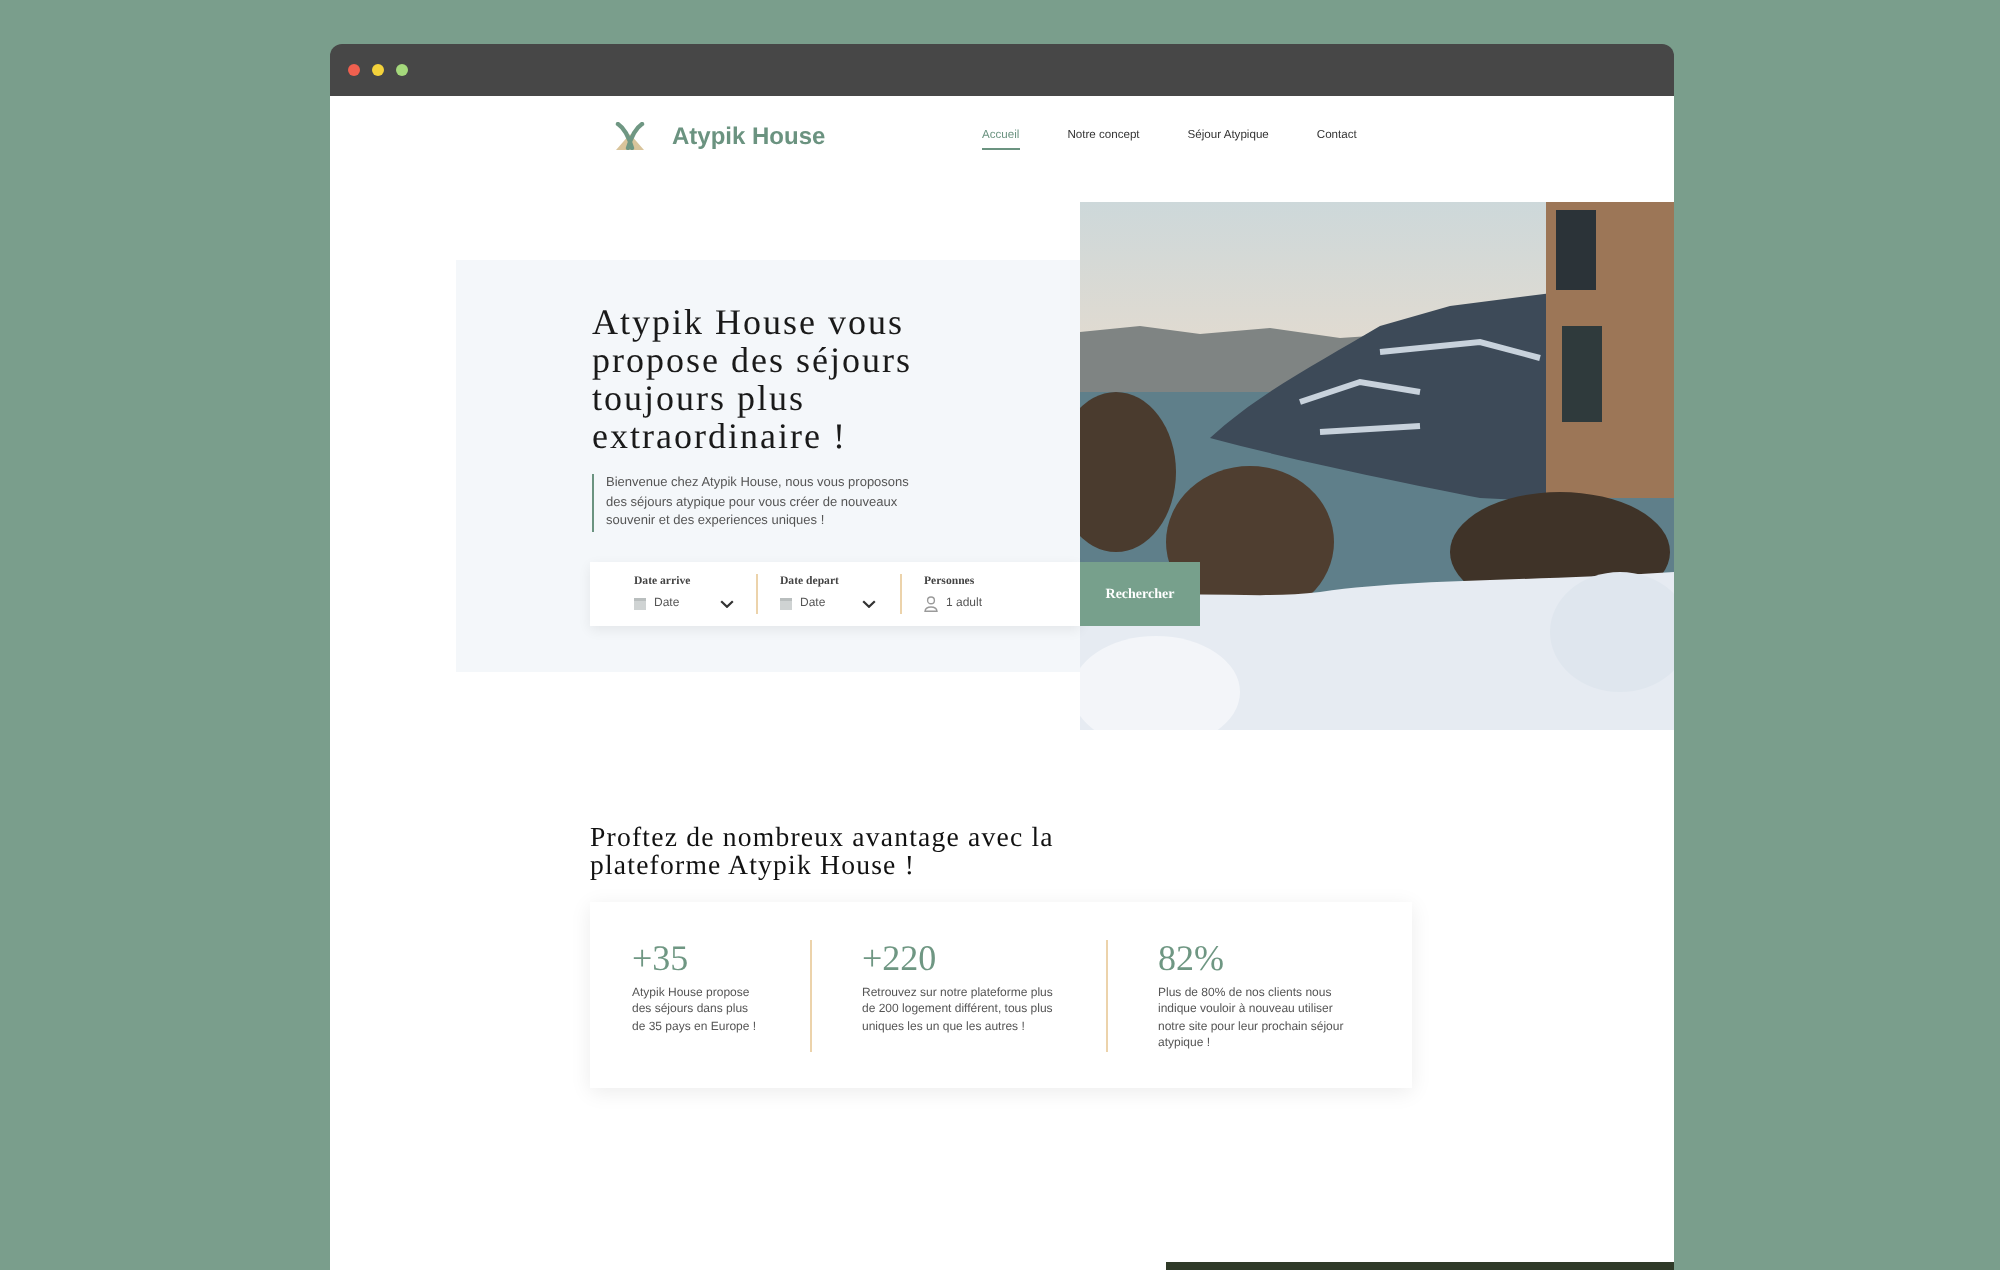 This screenshot has height=1270, width=2000. Describe the element at coordinates (899, 958) in the screenshot. I see `stat-value: +220` at that location.